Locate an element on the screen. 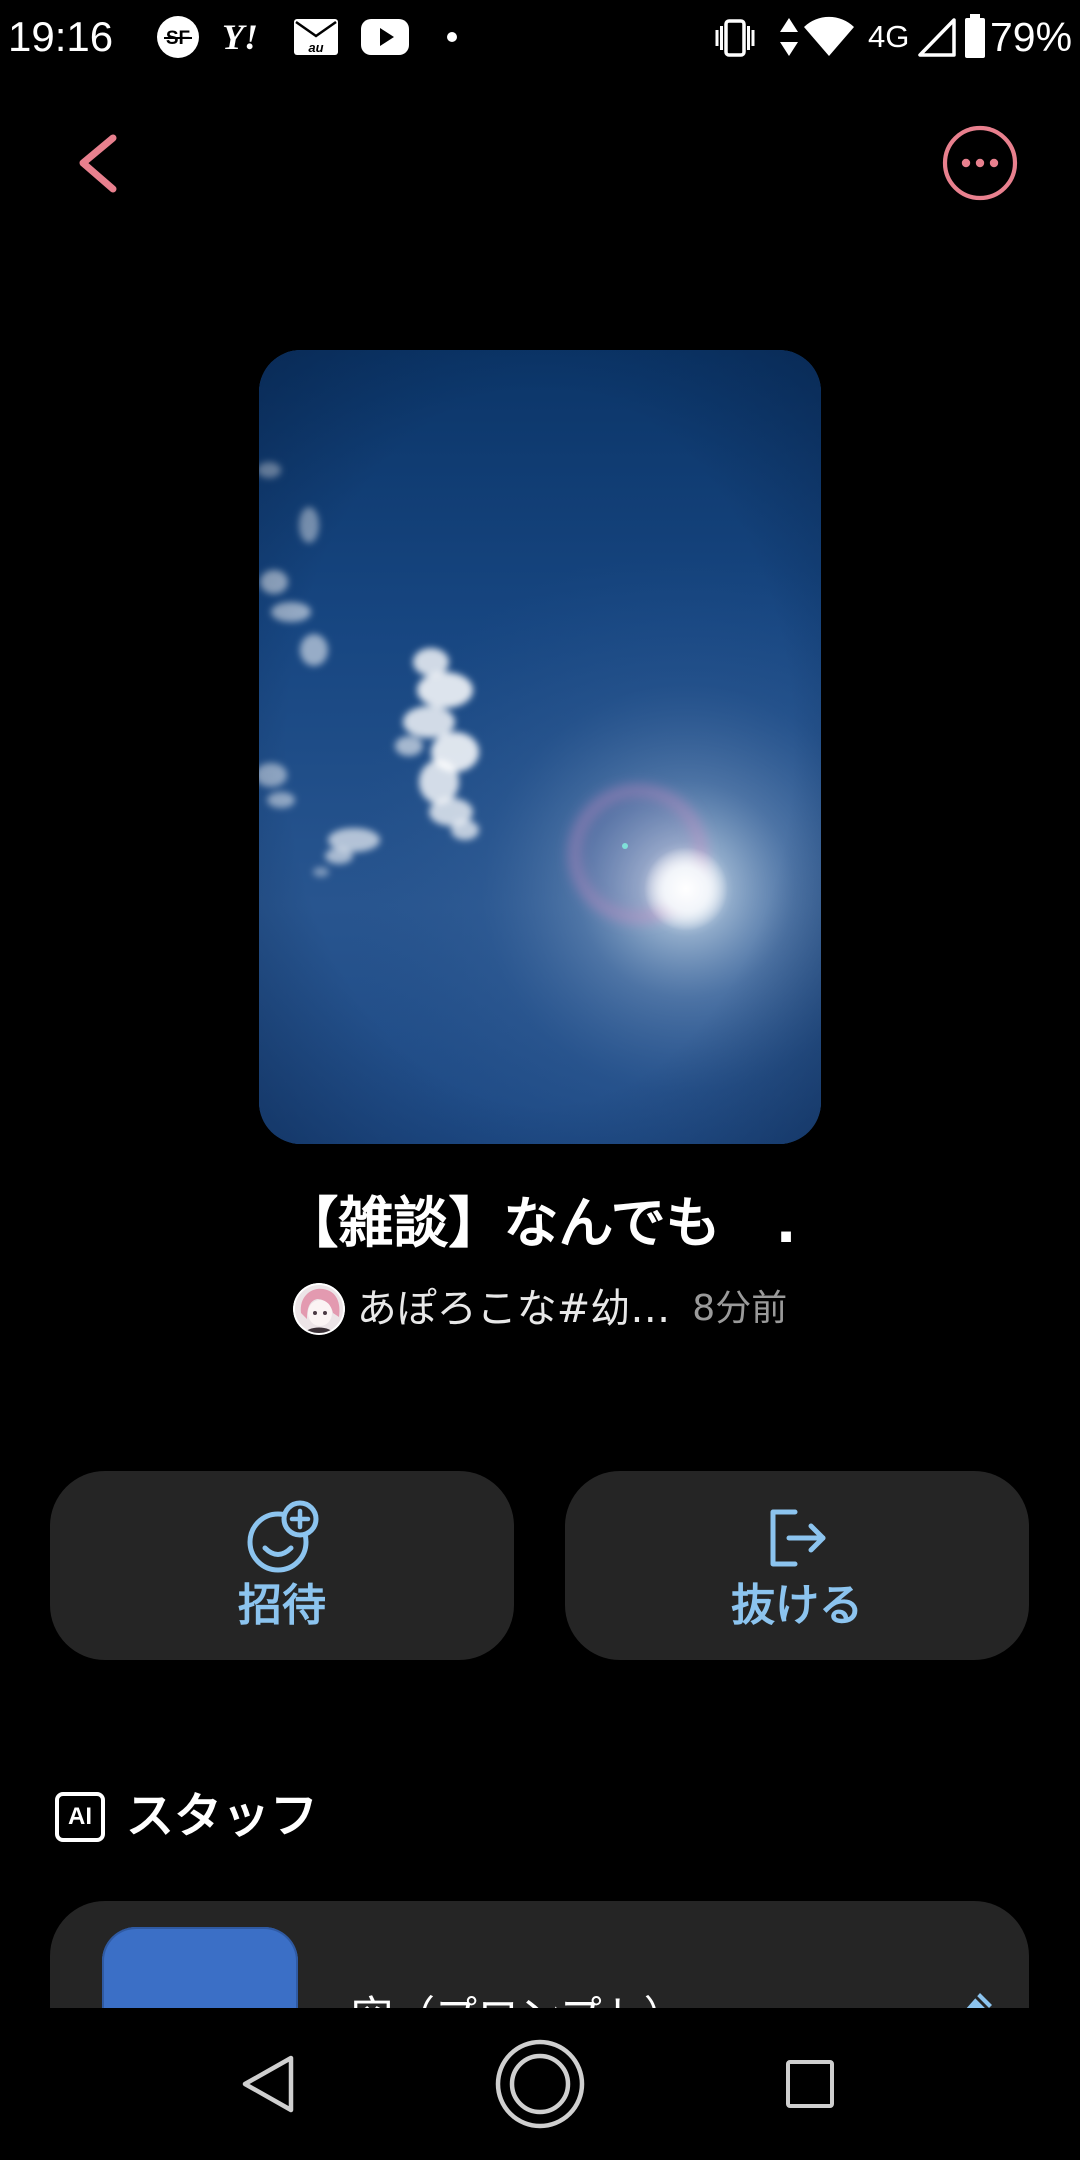 The height and width of the screenshot is (2160, 1080). svg-text: SF is located at coordinates (178, 38).